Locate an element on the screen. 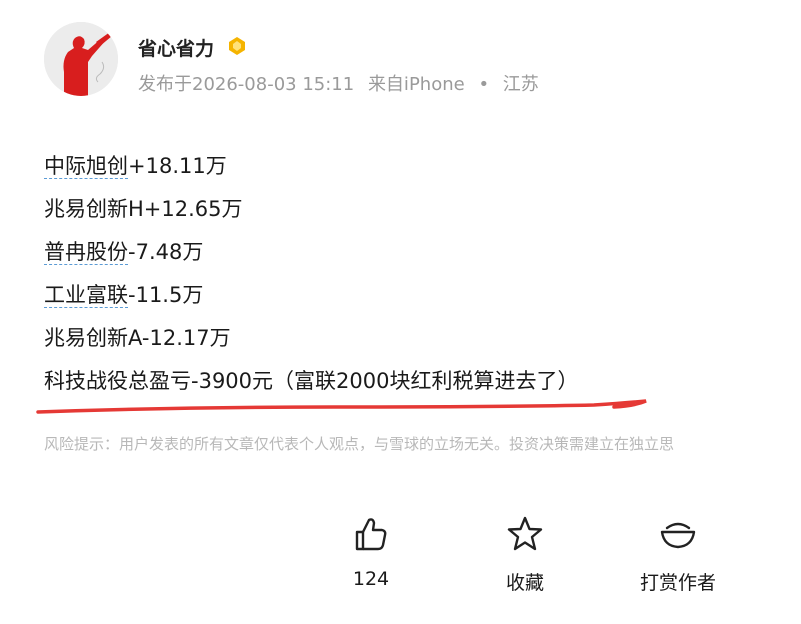 The width and height of the screenshot is (801, 624). post-location: 江苏 is located at coordinates (520, 84).